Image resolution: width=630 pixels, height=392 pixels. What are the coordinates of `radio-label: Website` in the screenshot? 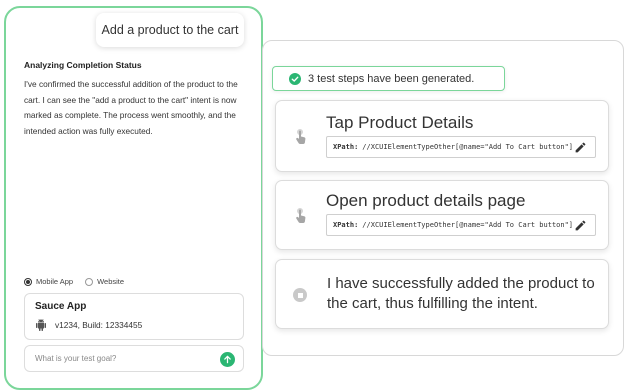 It's located at (111, 281).